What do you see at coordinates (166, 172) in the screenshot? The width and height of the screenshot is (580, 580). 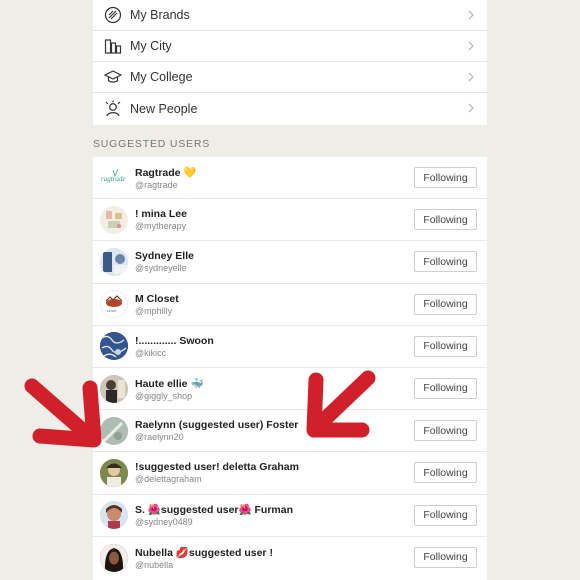 I see `user-name: Ragtrade 💛` at bounding box center [166, 172].